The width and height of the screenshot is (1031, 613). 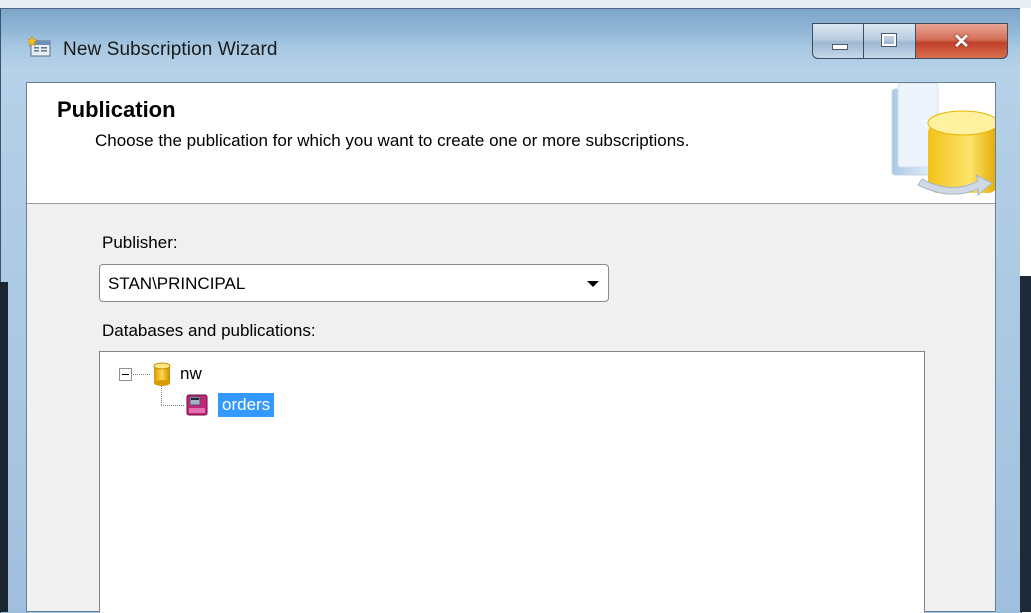 What do you see at coordinates (162, 376) in the screenshot?
I see `database-icon` at bounding box center [162, 376].